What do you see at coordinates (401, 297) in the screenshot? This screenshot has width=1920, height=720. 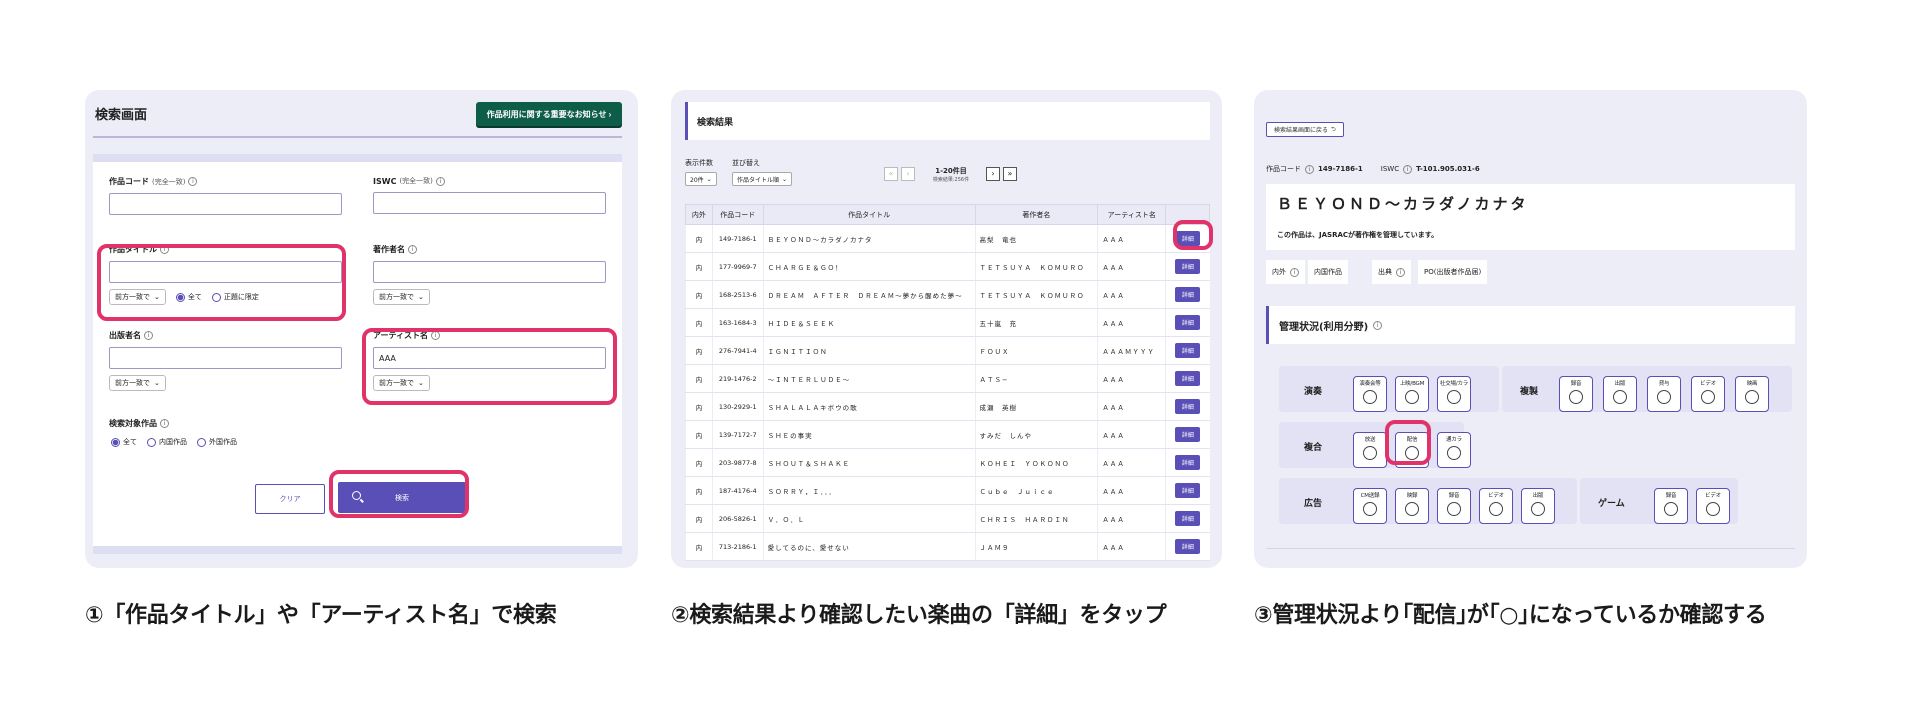 I see `author-match-select: 前方一致で ⌄` at bounding box center [401, 297].